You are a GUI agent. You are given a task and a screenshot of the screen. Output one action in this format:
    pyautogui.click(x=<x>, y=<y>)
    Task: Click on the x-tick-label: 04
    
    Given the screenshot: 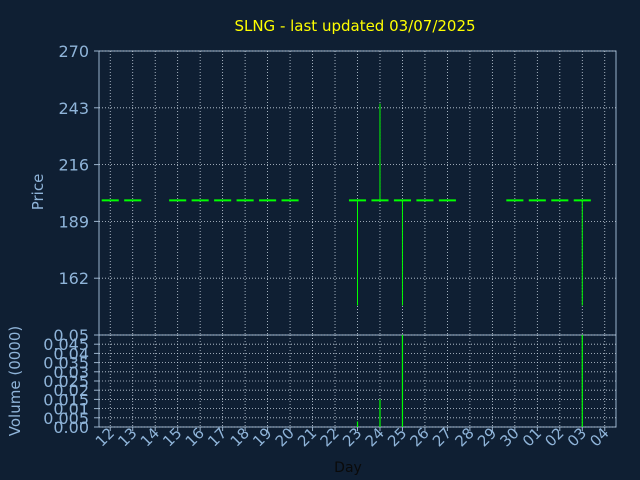 What is the action you would take?
    pyautogui.click(x=599, y=437)
    